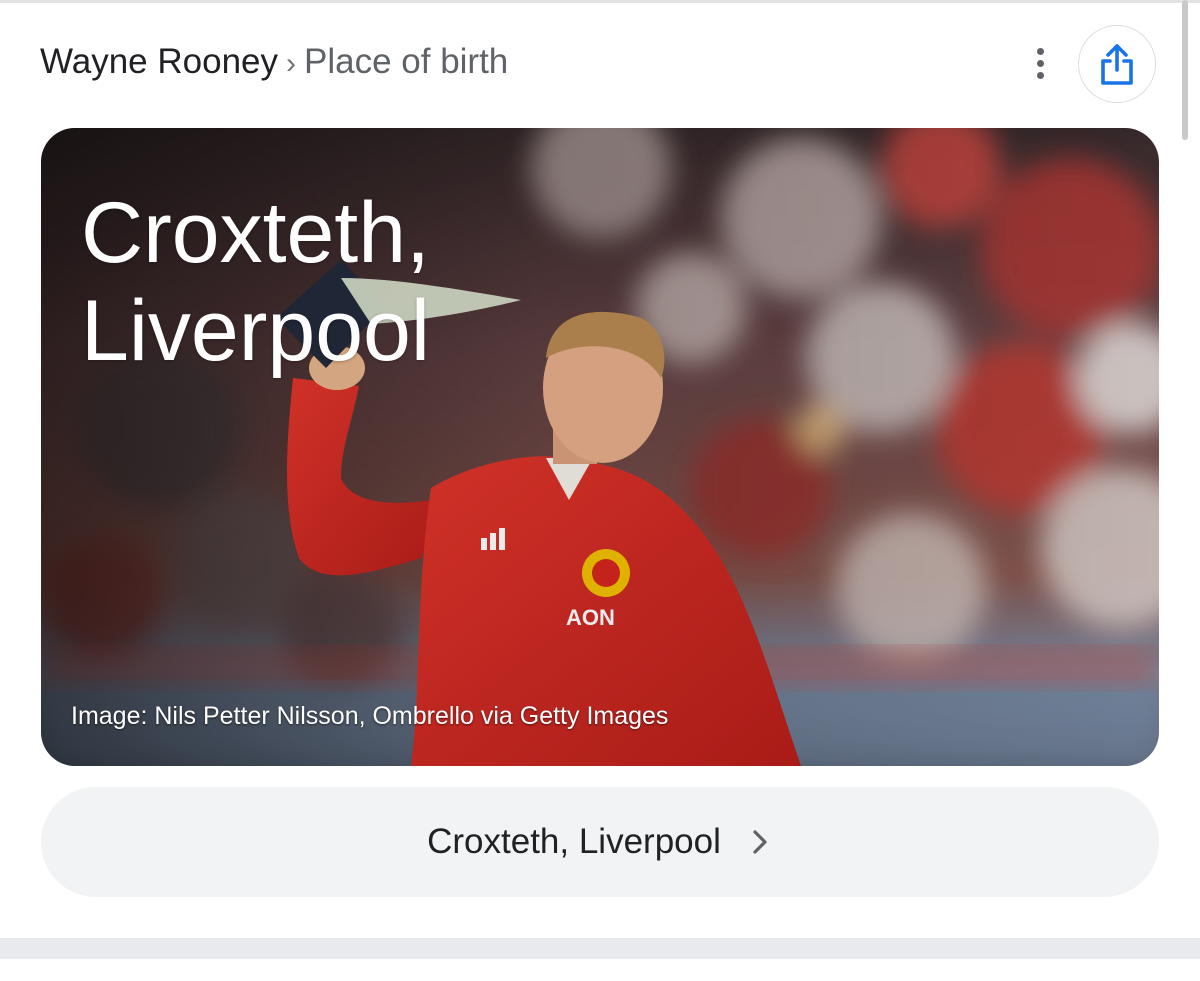 The width and height of the screenshot is (1200, 981). Describe the element at coordinates (600, 1) in the screenshot. I see `top-divider` at that location.